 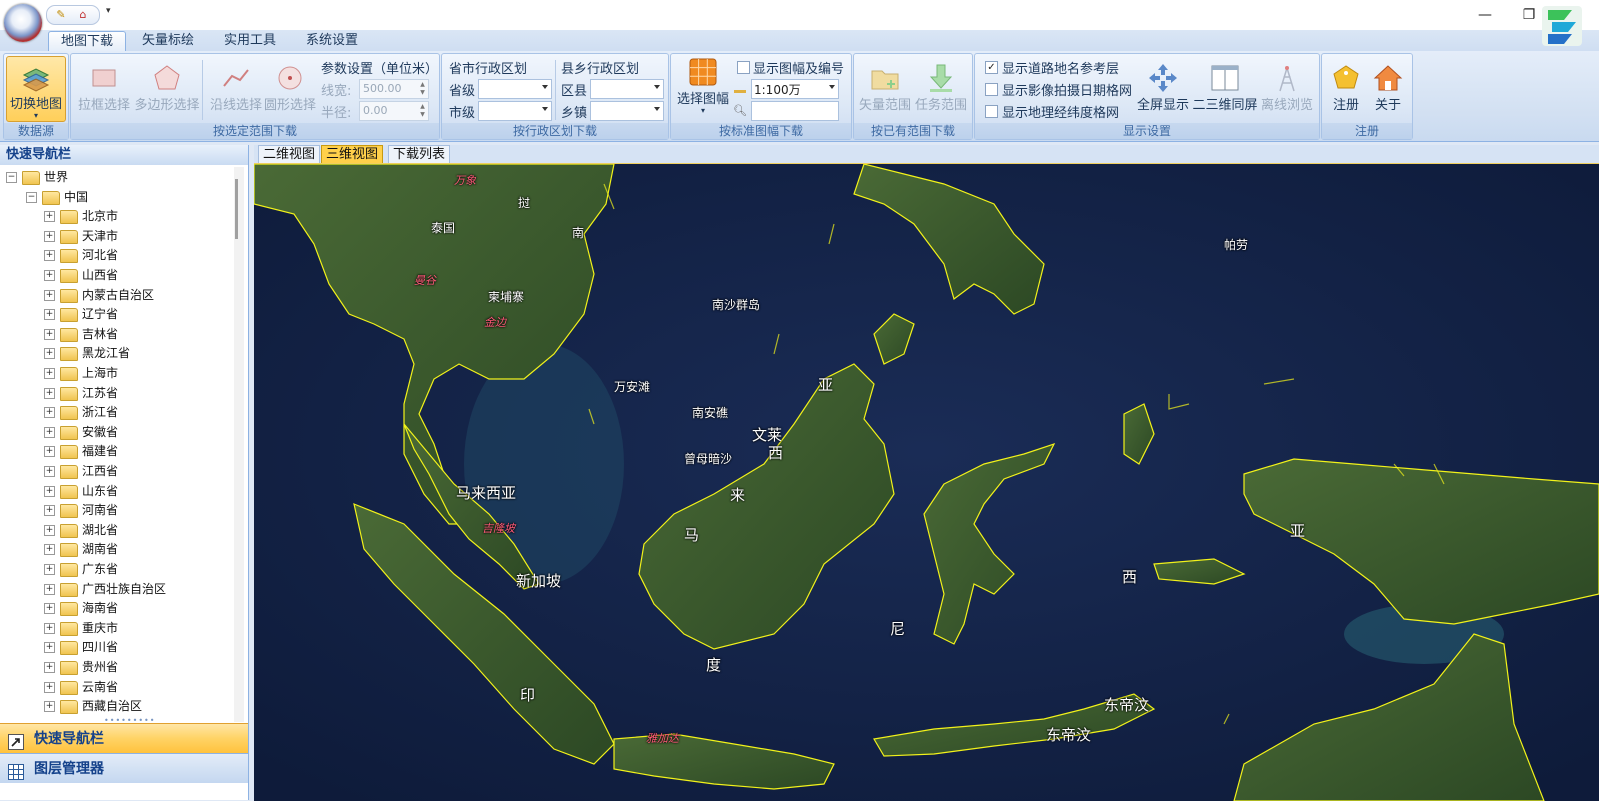 I want to click on tree-node: + 西藏自治区, so click(x=115, y=706).